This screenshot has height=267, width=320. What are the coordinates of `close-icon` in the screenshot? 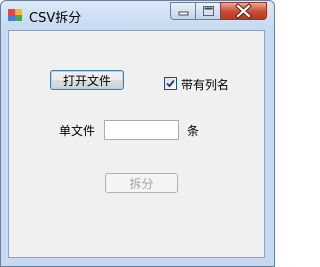 It's located at (243, 11).